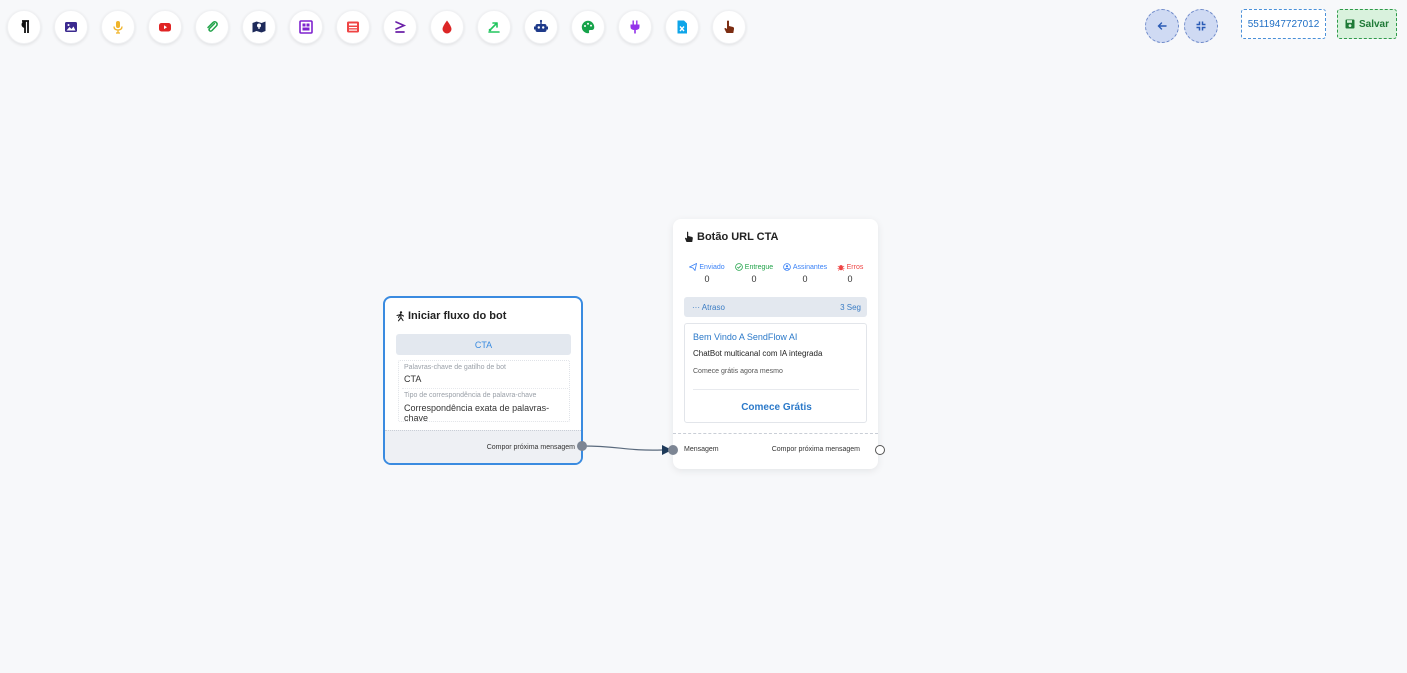  What do you see at coordinates (703, 26) in the screenshot?
I see `toolbar: 5511947727012 Salvar` at bounding box center [703, 26].